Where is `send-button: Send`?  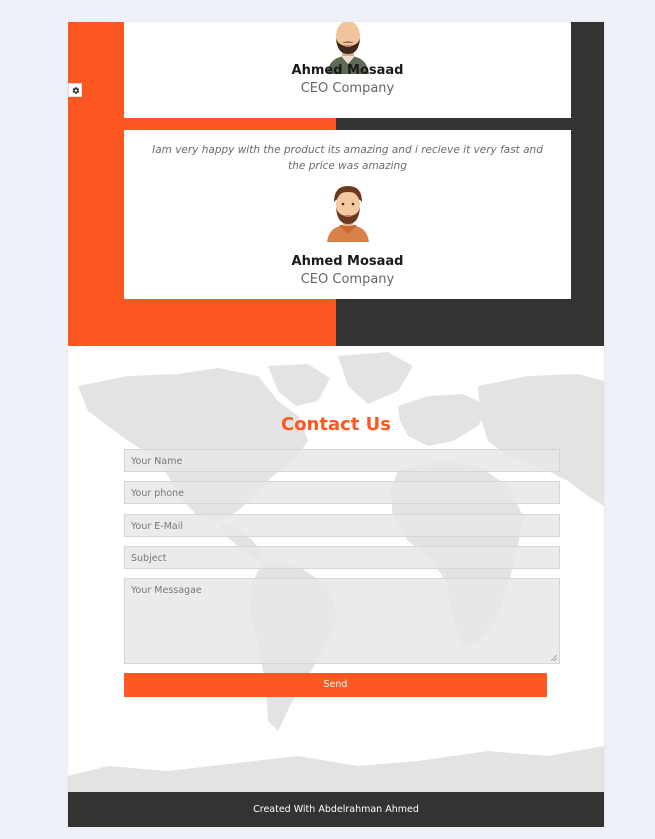 send-button: Send is located at coordinates (335, 685).